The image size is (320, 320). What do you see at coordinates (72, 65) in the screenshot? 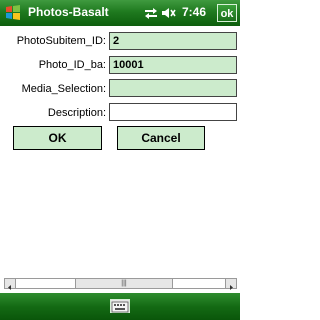
I see `photo-id-ba-label: Photo_ID_ba:` at bounding box center [72, 65].